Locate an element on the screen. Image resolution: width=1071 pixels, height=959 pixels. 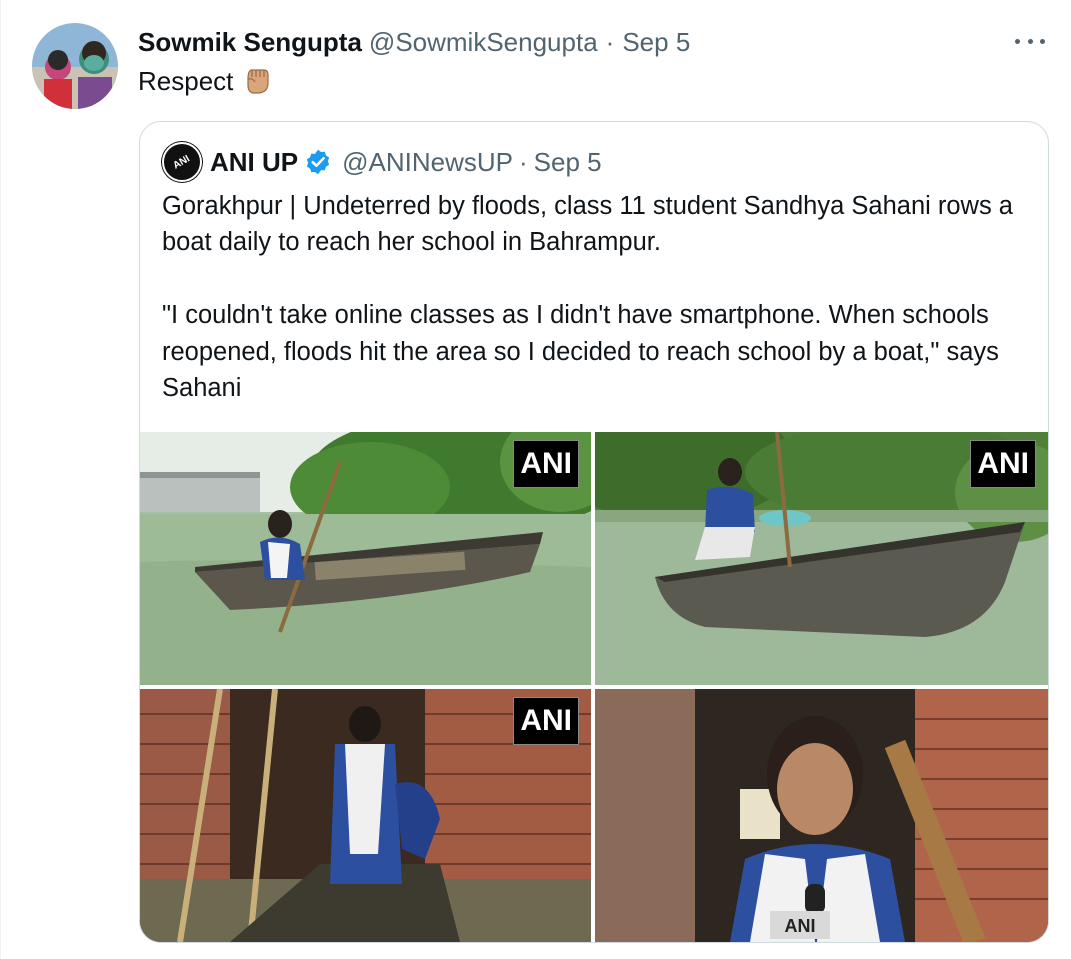
media-photo-3: ANI is located at coordinates (365, 815).